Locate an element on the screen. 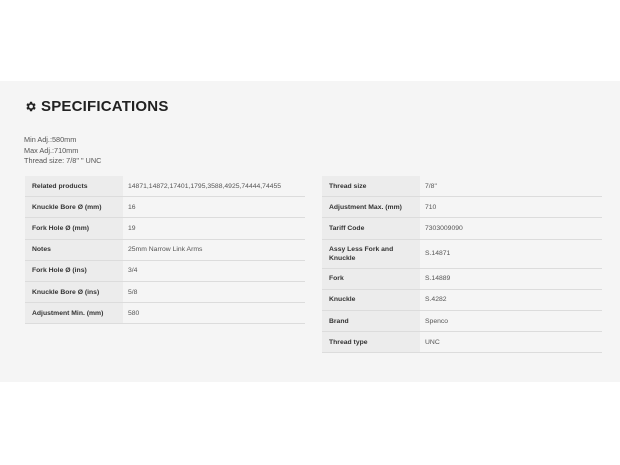 The height and width of the screenshot is (465, 620). spec-label: Assy Less Fork and Knuckle is located at coordinates (371, 254).